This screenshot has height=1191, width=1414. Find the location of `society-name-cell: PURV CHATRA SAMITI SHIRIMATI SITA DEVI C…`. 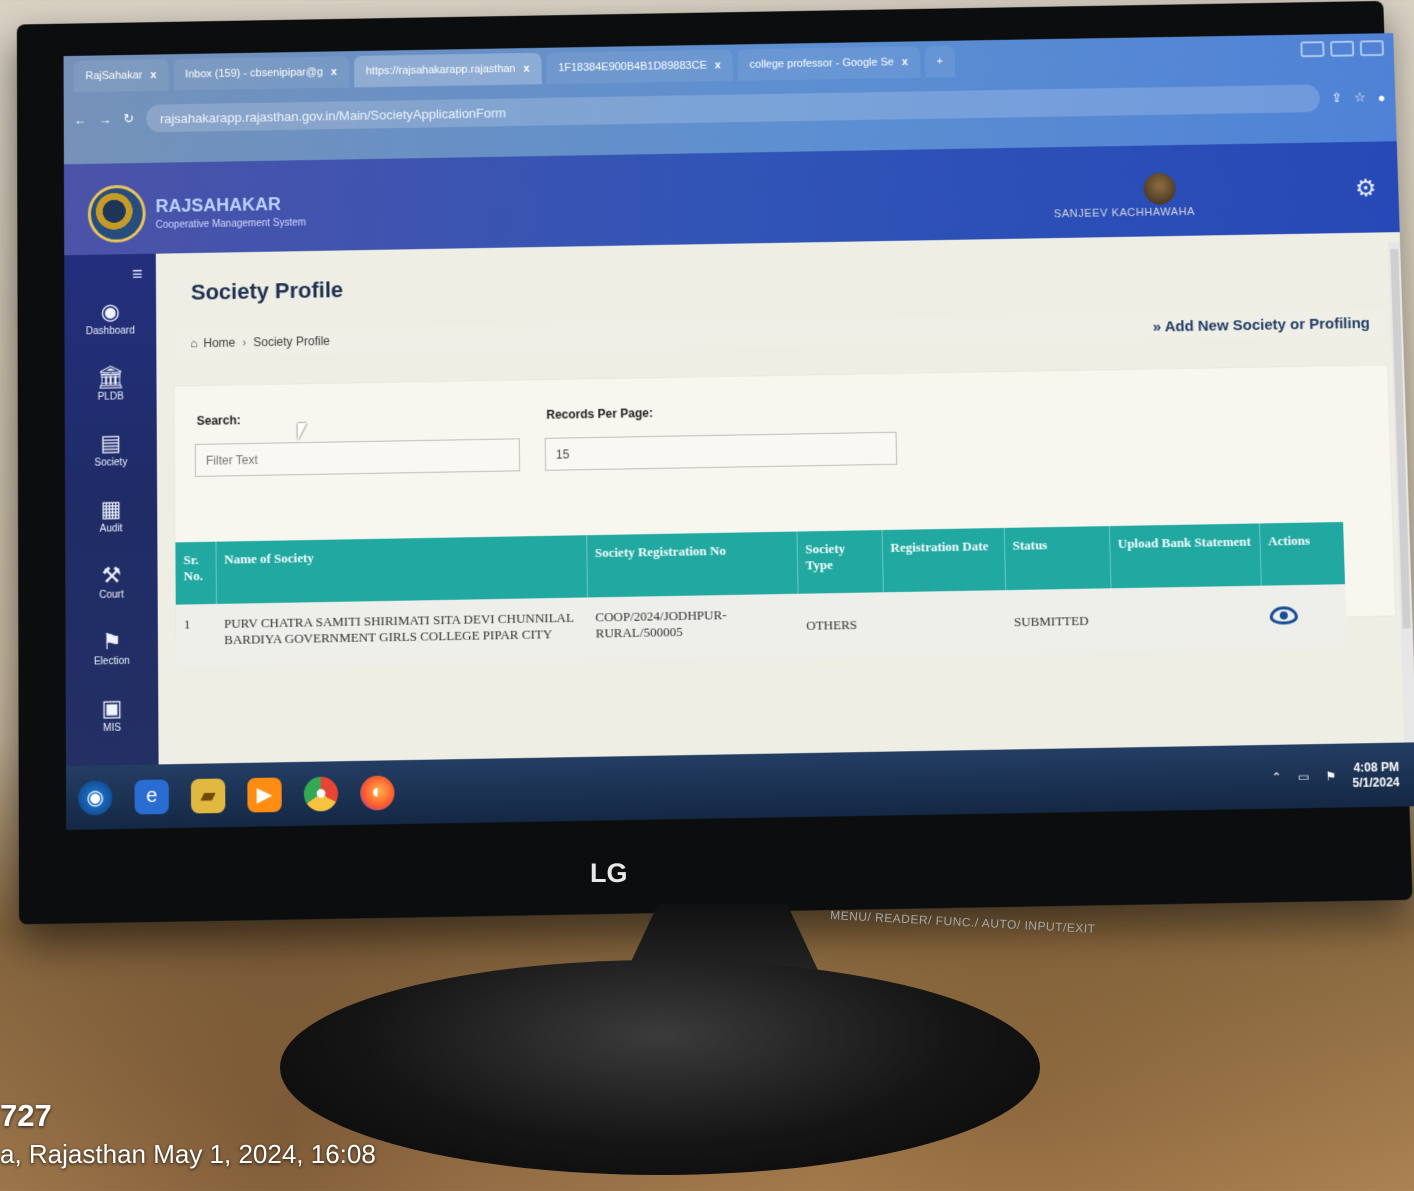

society-name-cell: PURV CHATRA SAMITI SHIRIMATI SITA DEVI C… is located at coordinates (401, 633).